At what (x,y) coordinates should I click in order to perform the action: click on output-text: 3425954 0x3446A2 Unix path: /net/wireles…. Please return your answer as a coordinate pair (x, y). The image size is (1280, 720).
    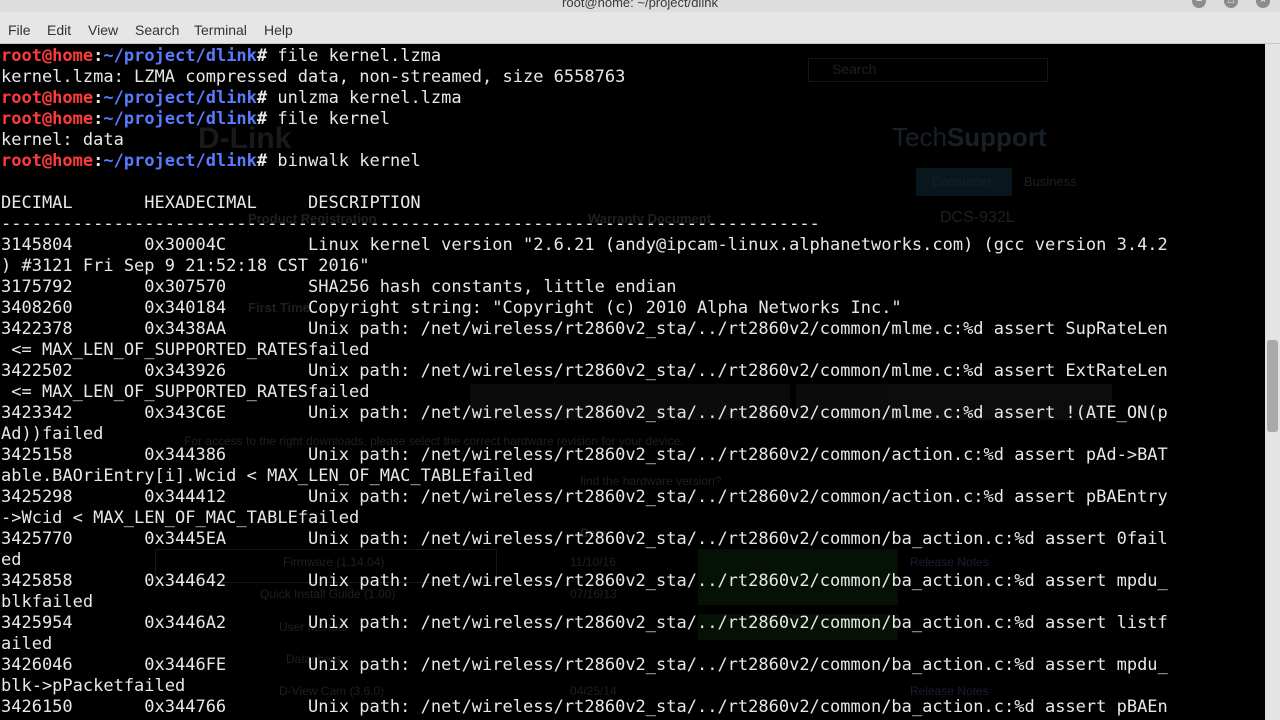
    Looking at the image, I should click on (584, 623).